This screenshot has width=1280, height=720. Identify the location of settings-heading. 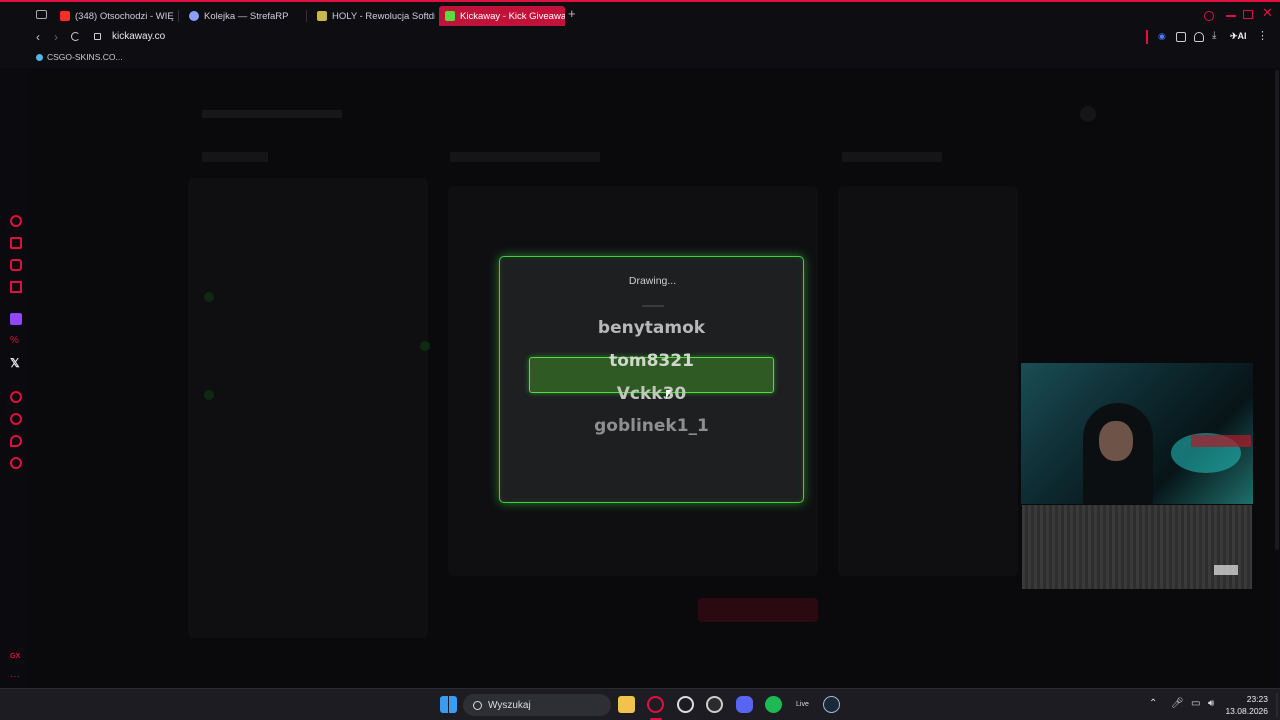
(235, 157).